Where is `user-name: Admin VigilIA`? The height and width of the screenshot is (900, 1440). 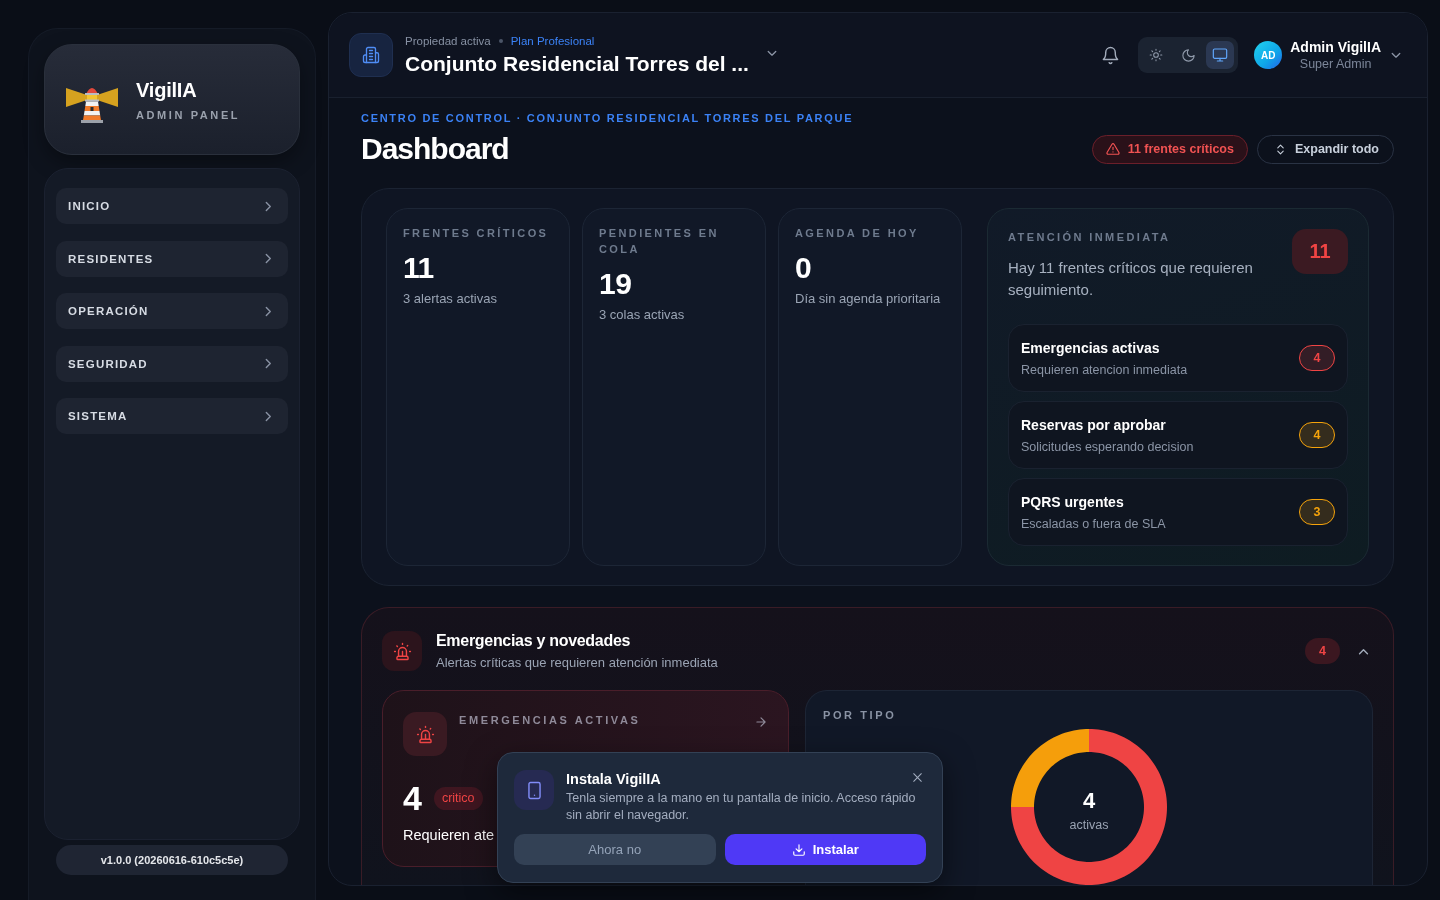 user-name: Admin VigilIA is located at coordinates (1335, 47).